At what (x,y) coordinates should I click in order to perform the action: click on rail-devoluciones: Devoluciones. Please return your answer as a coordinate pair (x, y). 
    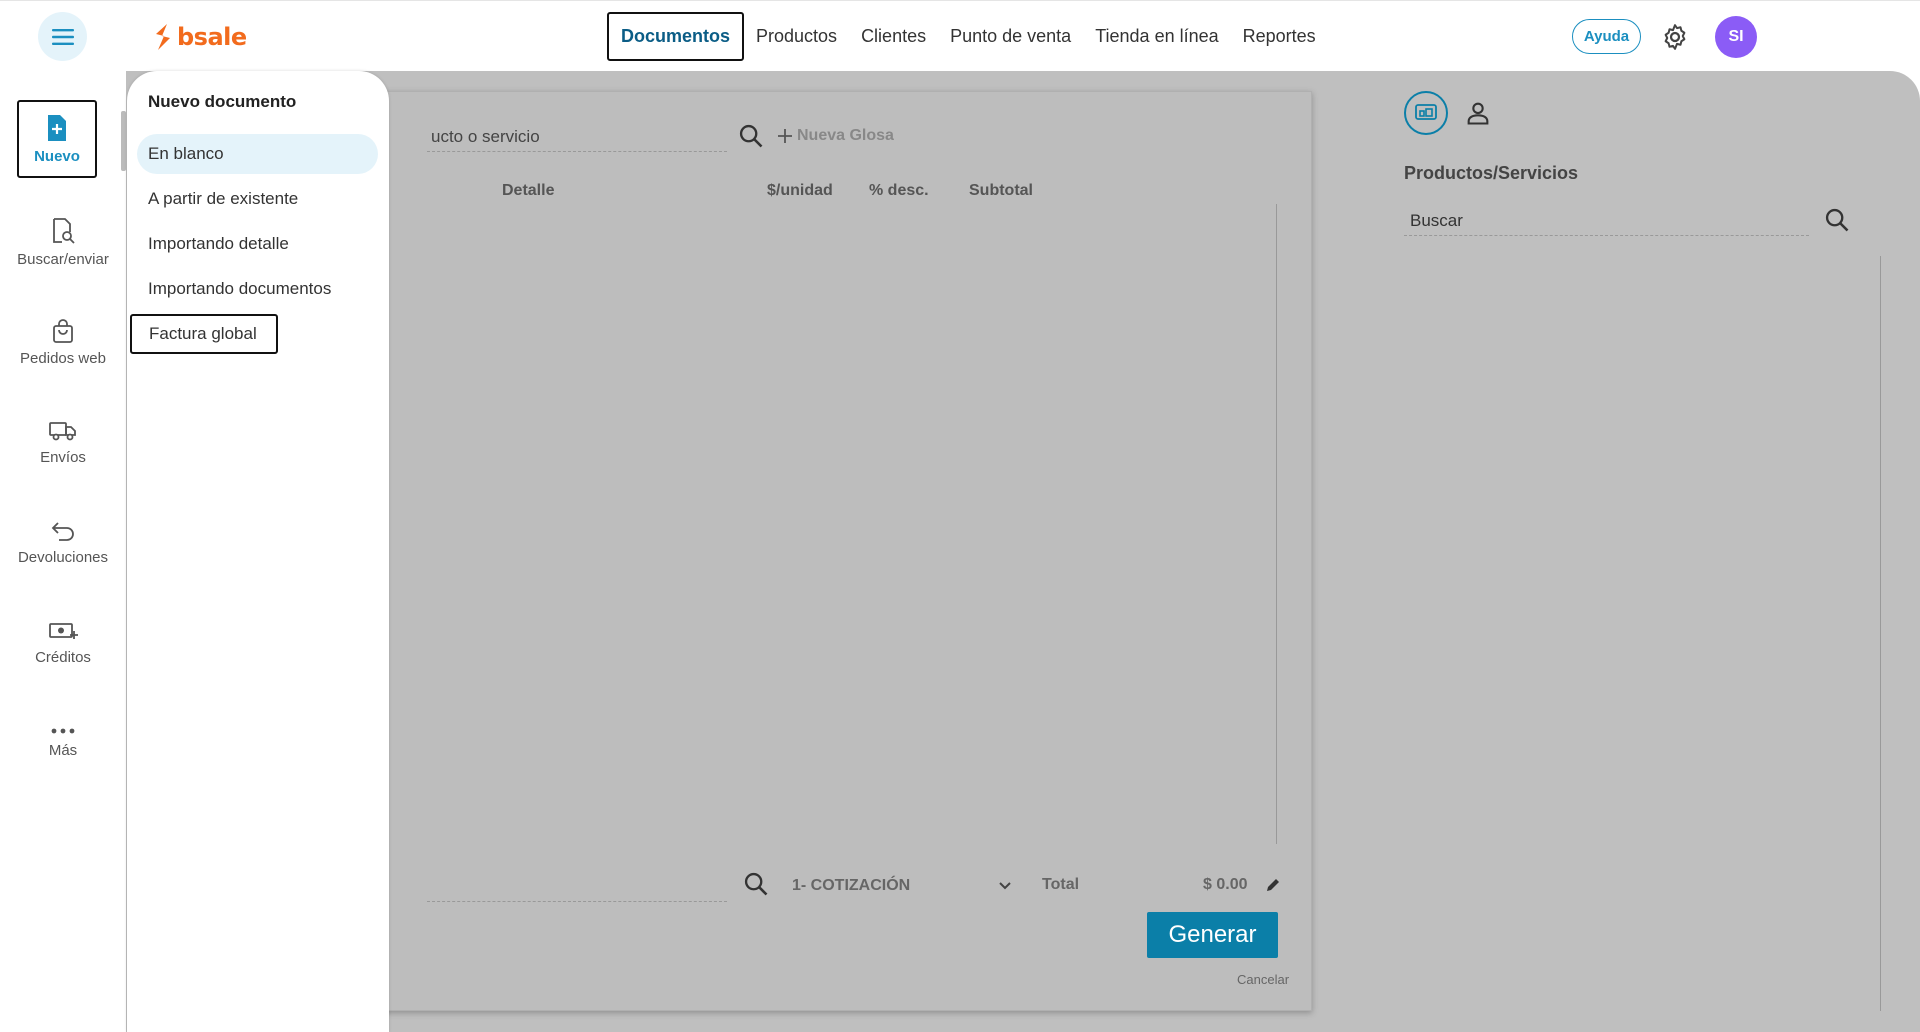
    Looking at the image, I should click on (63, 542).